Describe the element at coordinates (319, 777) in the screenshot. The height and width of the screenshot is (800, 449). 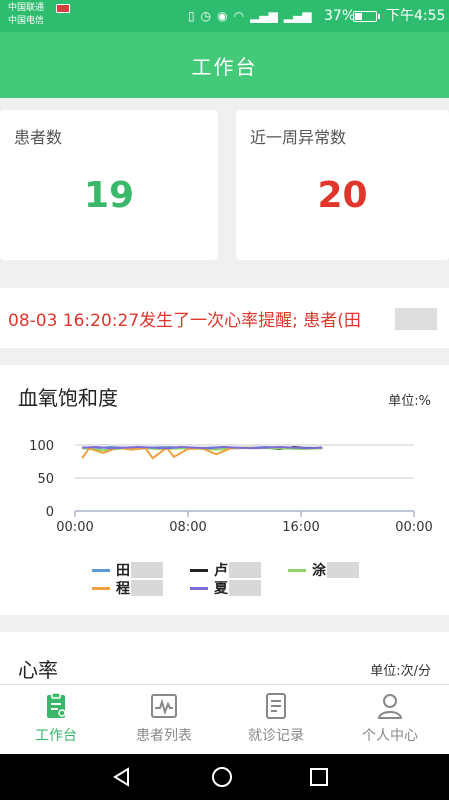
I see `recents-icon` at that location.